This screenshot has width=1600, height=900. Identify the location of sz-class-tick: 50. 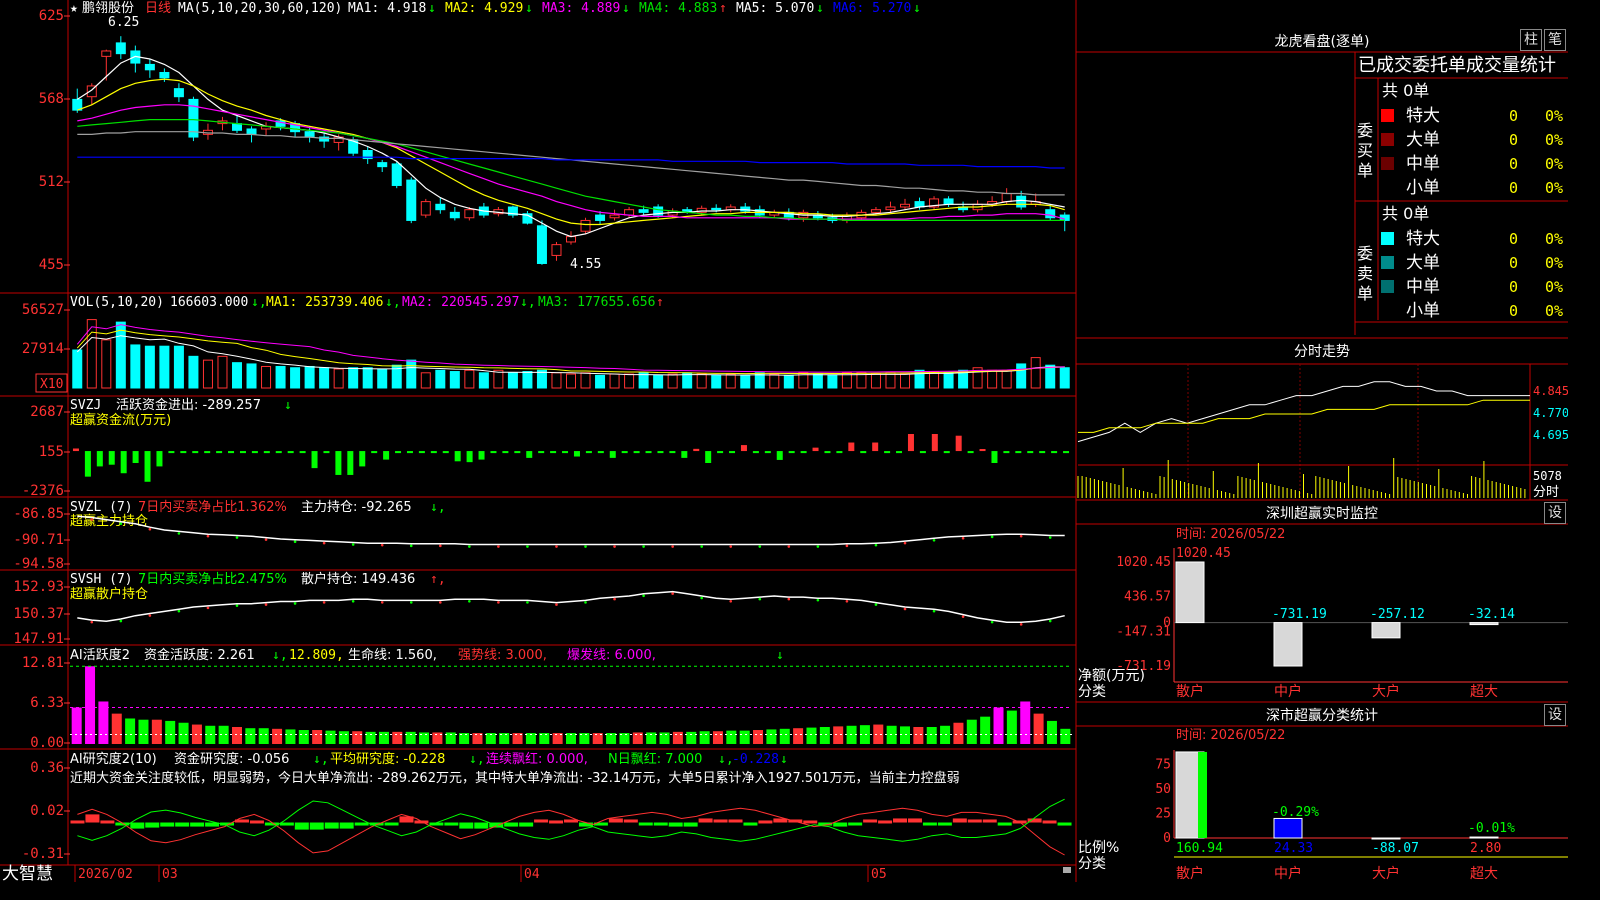
(1163, 789).